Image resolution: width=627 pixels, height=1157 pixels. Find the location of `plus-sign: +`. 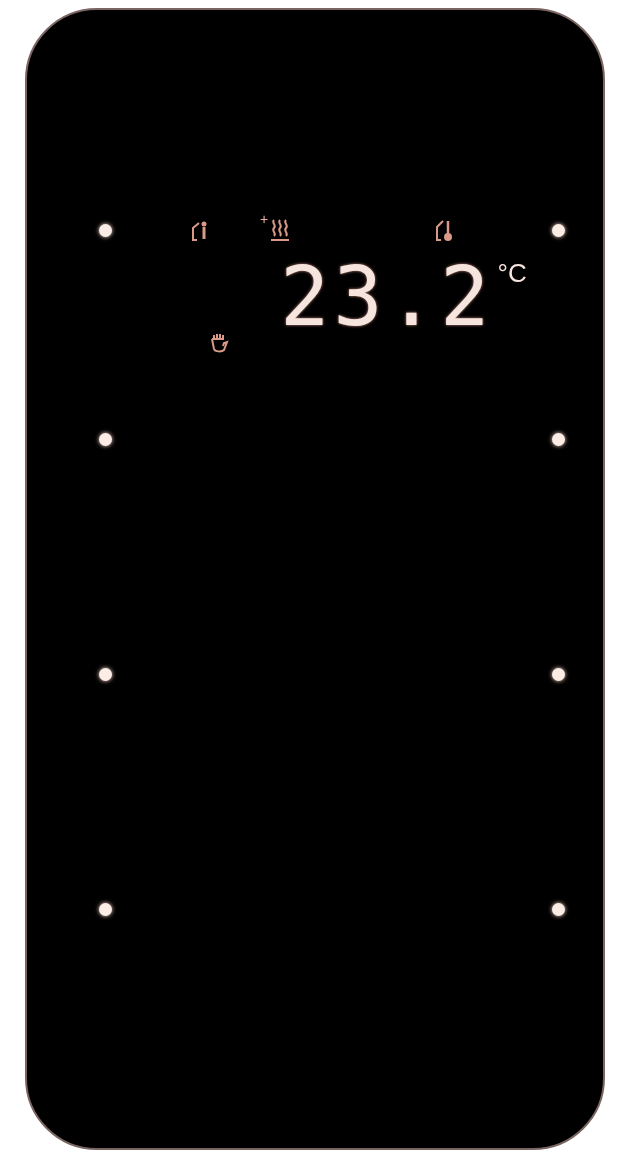

plus-sign: + is located at coordinates (264, 219).